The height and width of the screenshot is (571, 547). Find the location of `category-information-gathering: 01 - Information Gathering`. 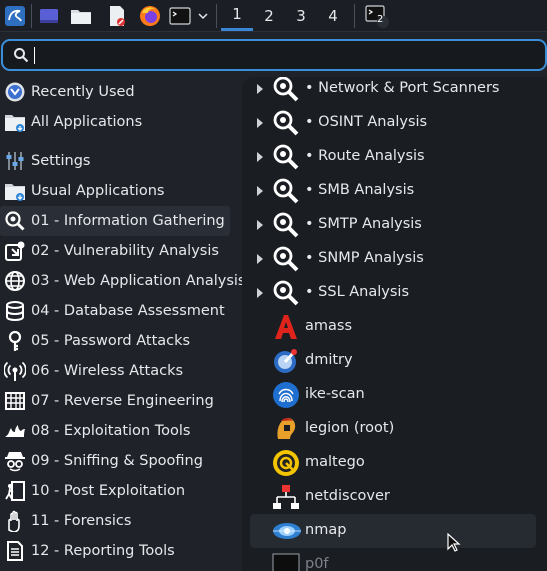

category-information-gathering: 01 - Information Gathering is located at coordinates (115, 221).